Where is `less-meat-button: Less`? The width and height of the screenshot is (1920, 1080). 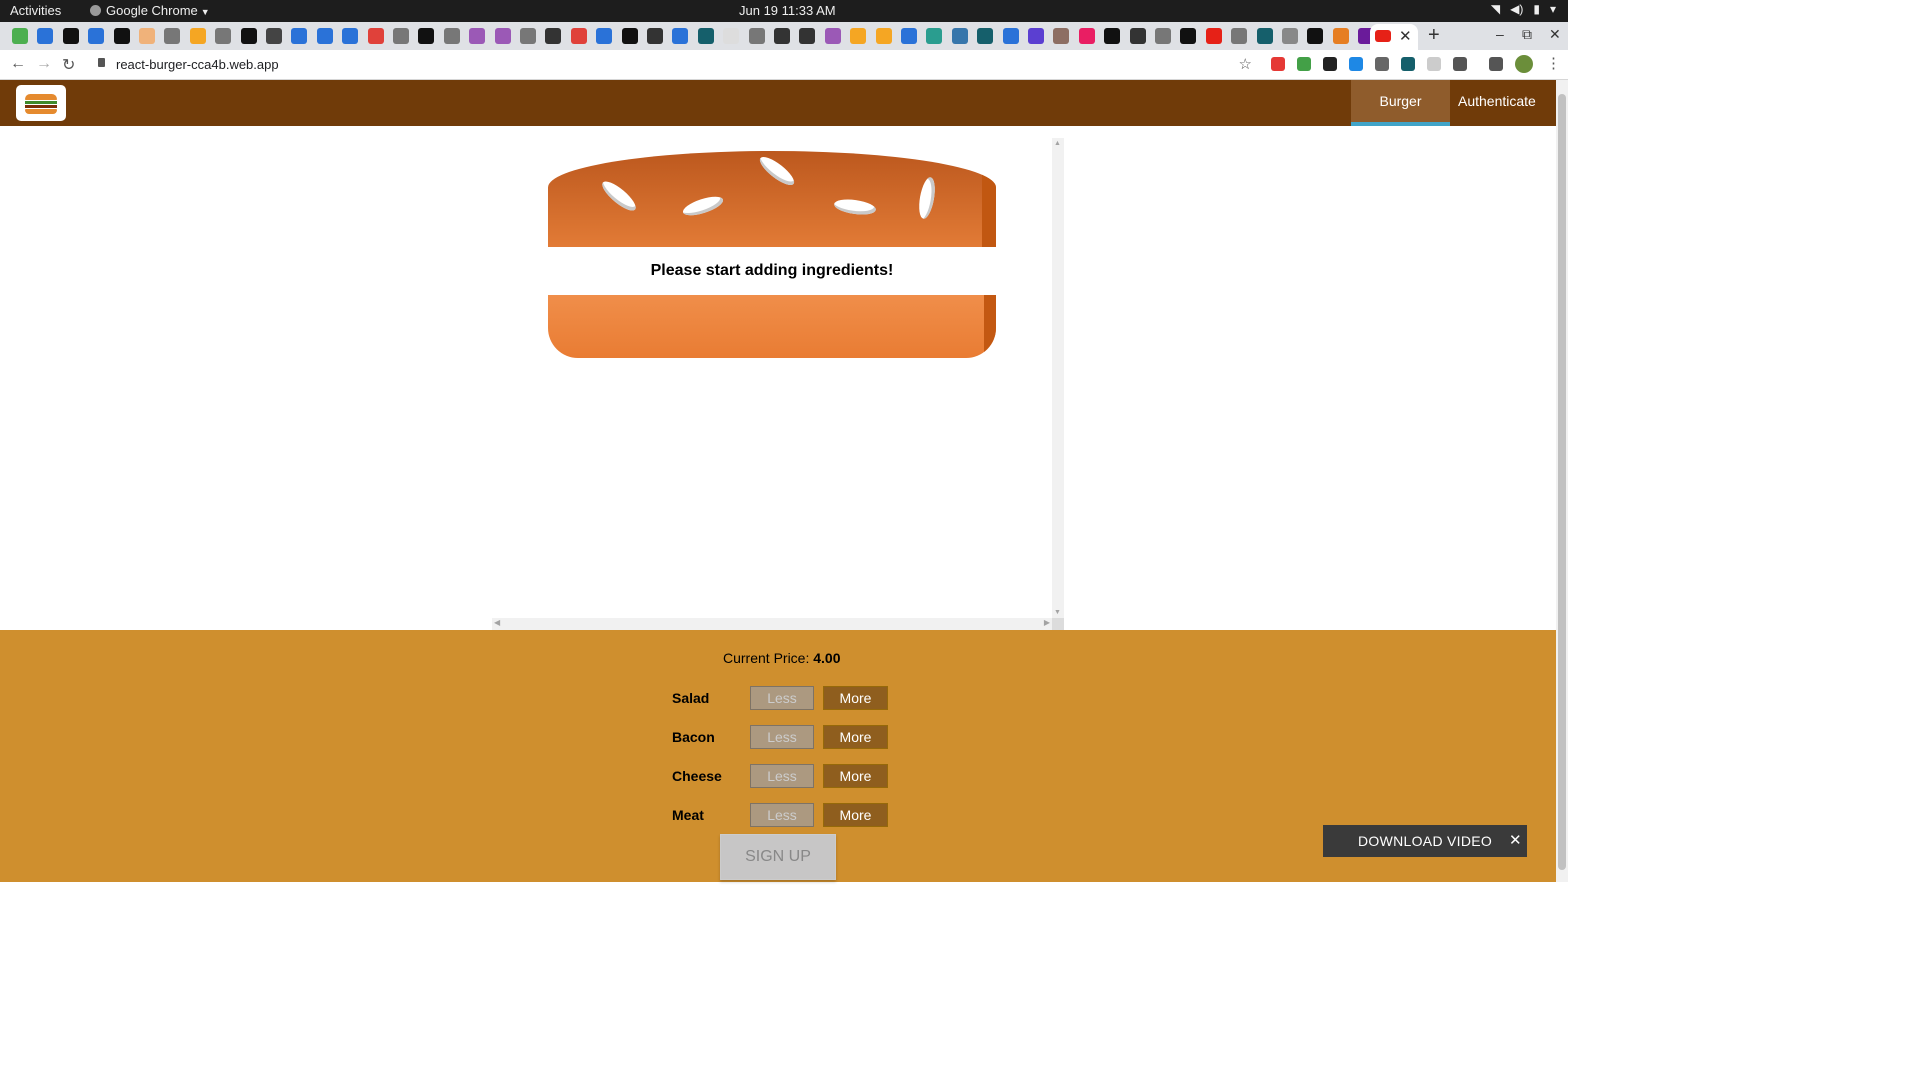 less-meat-button: Less is located at coordinates (782, 815).